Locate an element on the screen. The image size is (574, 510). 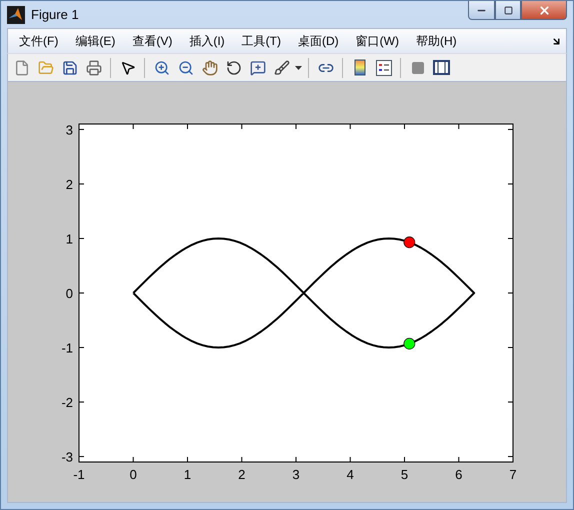
menu-item: 文件(F) is located at coordinates (39, 41).